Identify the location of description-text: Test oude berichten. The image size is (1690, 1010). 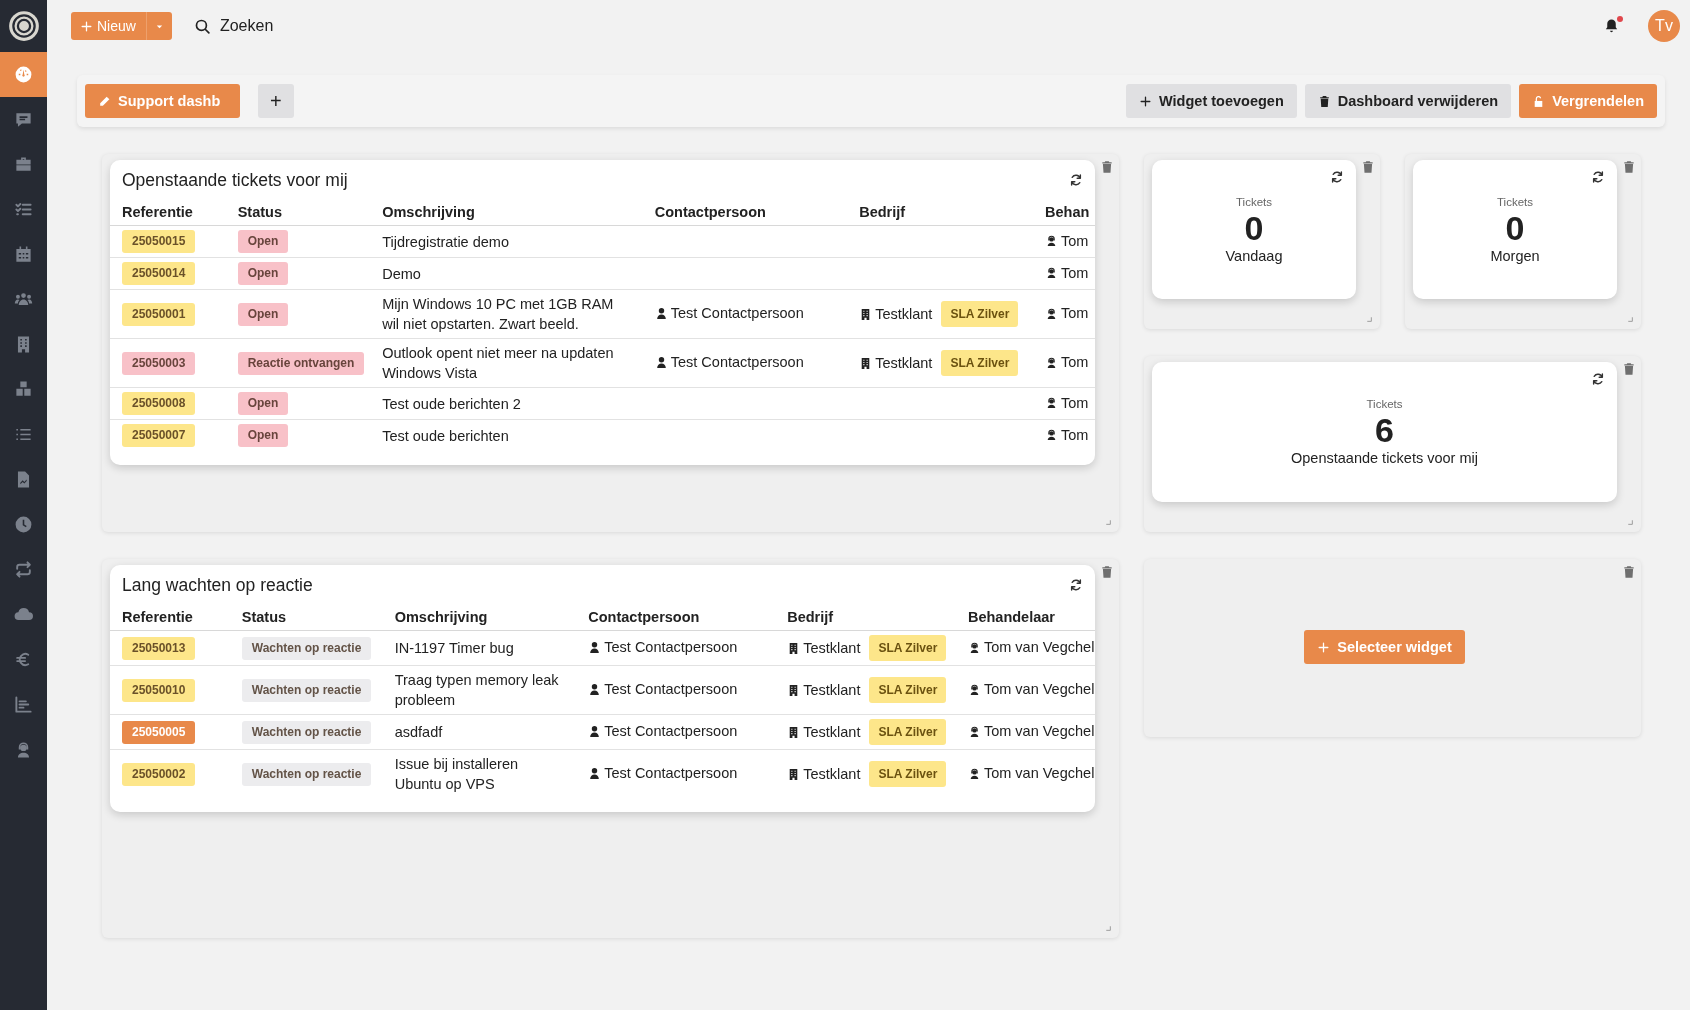
(446, 436).